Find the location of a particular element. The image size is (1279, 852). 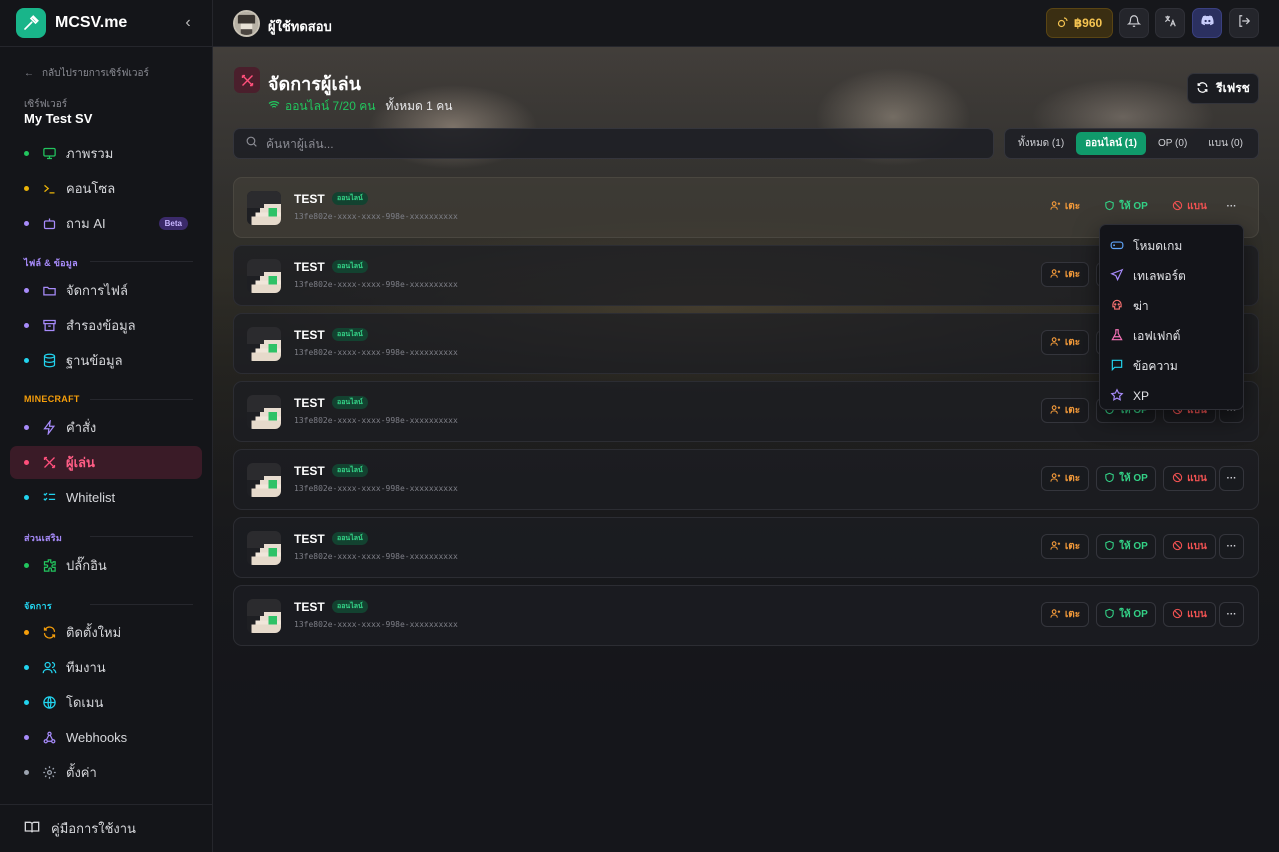

sidebar-item-files: จัดการไฟล์ is located at coordinates (106, 290).